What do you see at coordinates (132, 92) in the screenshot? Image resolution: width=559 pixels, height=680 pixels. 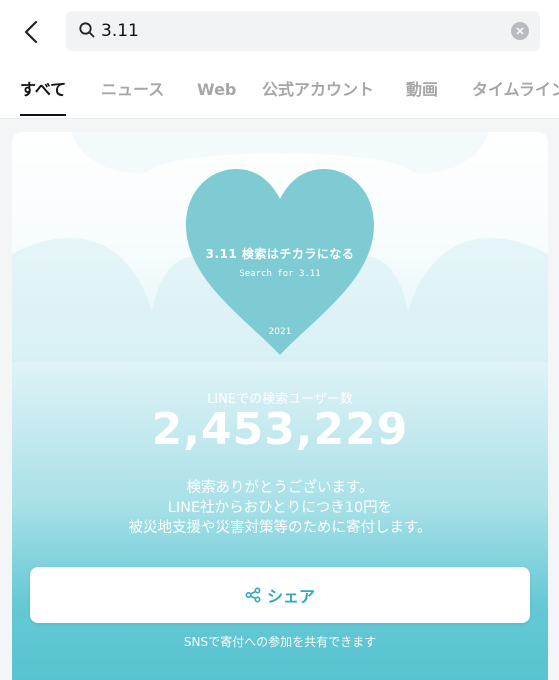 I see `tab-news: ニュース` at bounding box center [132, 92].